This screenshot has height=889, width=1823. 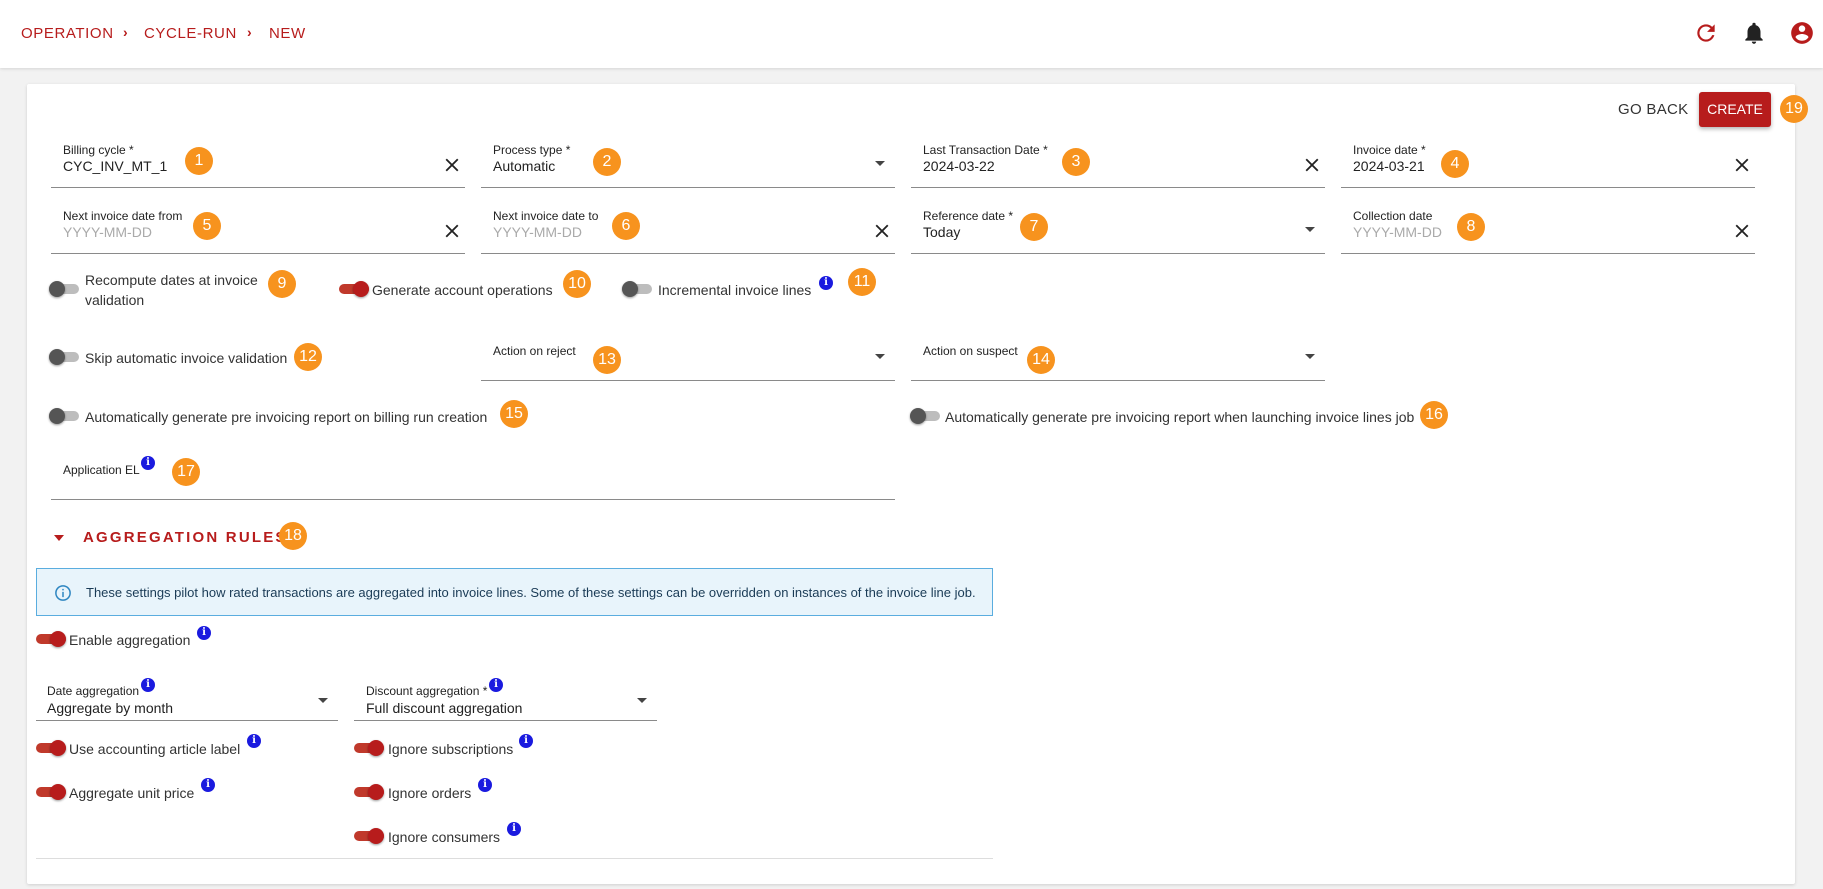 I want to click on next-invoice-date-from-field: Next invoice date from YYYY-MM-DD, so click(x=258, y=231).